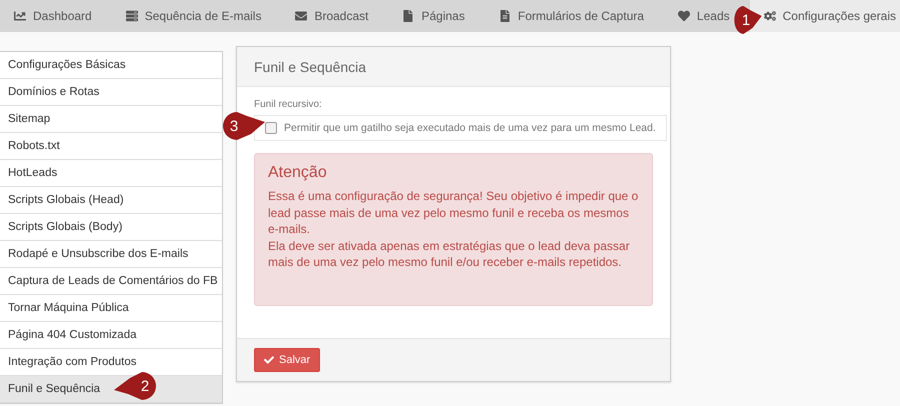 The height and width of the screenshot is (406, 900). What do you see at coordinates (449, 254) in the screenshot?
I see `alert-text: Ela deve ser ativada apenas em estratégias que o lead deva passar mais de uma vez pelo mesmo funil e/ou receber e-mails repetidos.` at bounding box center [449, 254].